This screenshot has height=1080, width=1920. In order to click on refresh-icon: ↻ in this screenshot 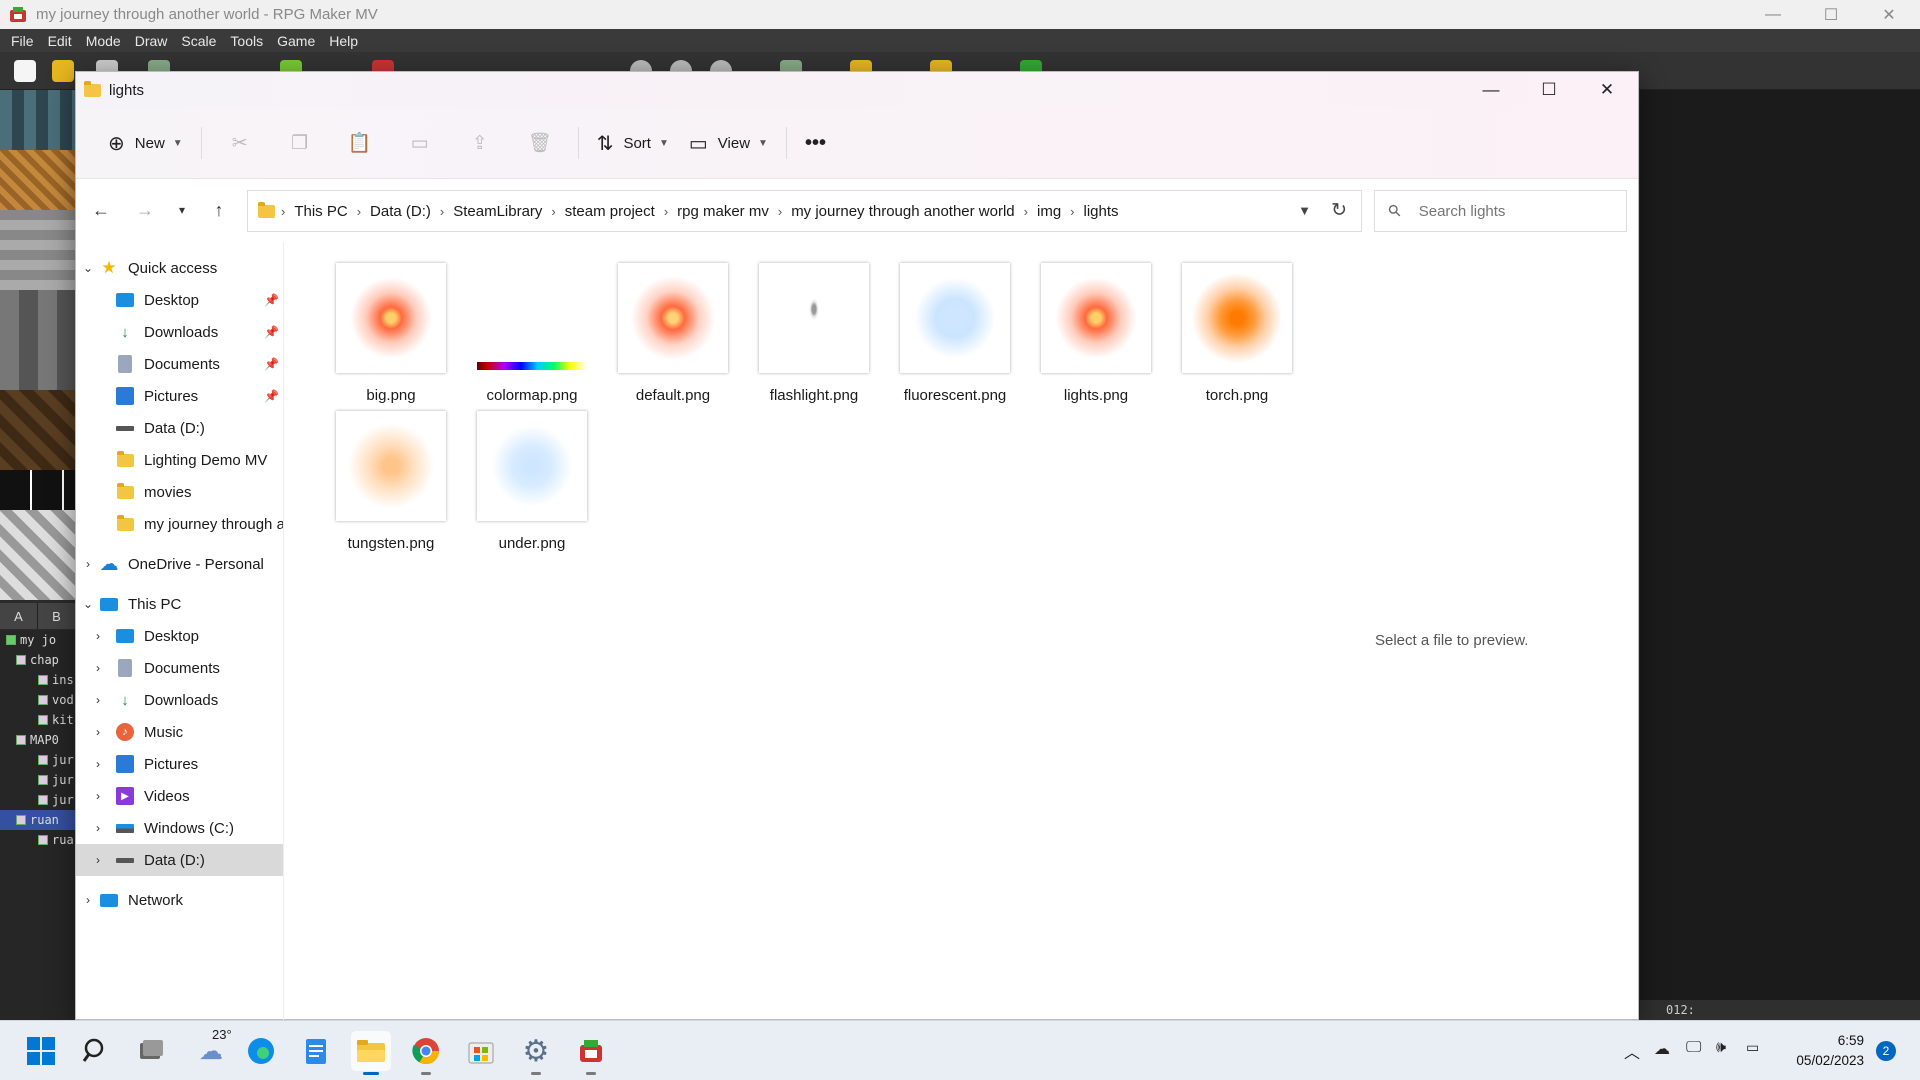, I will do `click(1339, 210)`.